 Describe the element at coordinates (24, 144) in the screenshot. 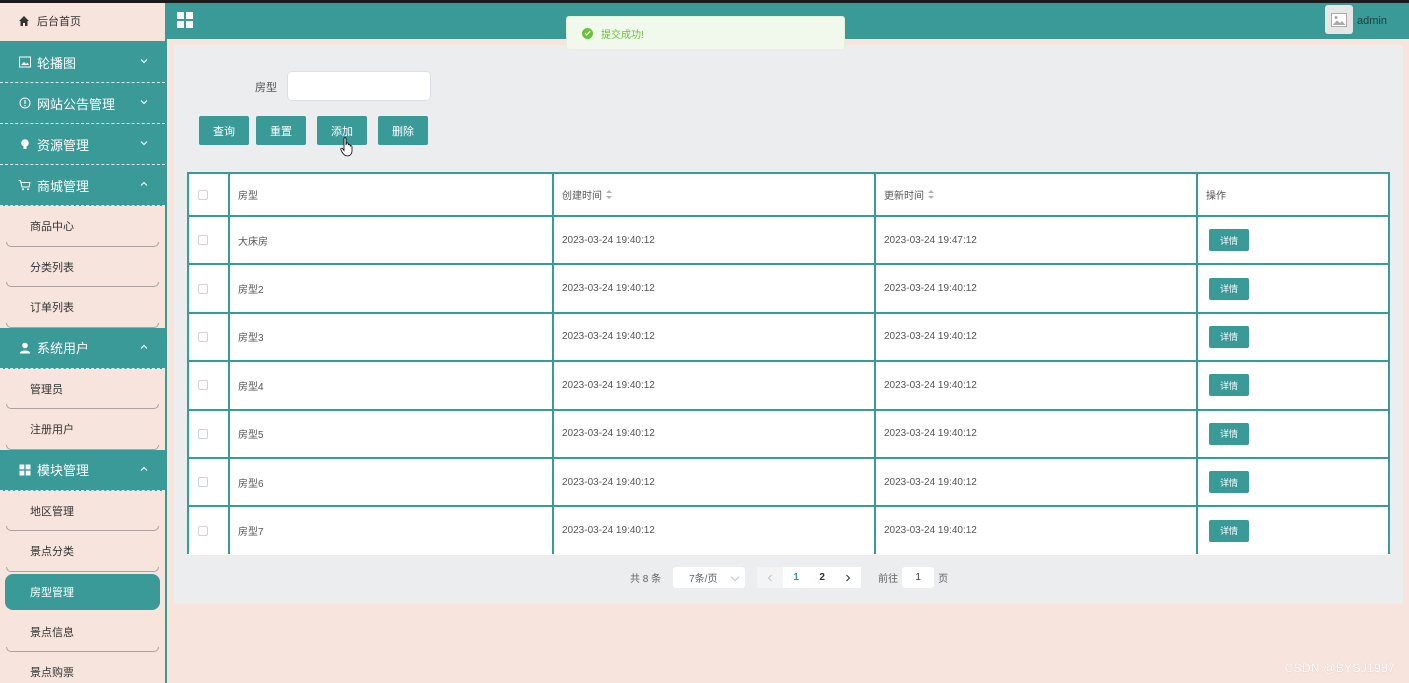

I see `bulb-icon` at that location.